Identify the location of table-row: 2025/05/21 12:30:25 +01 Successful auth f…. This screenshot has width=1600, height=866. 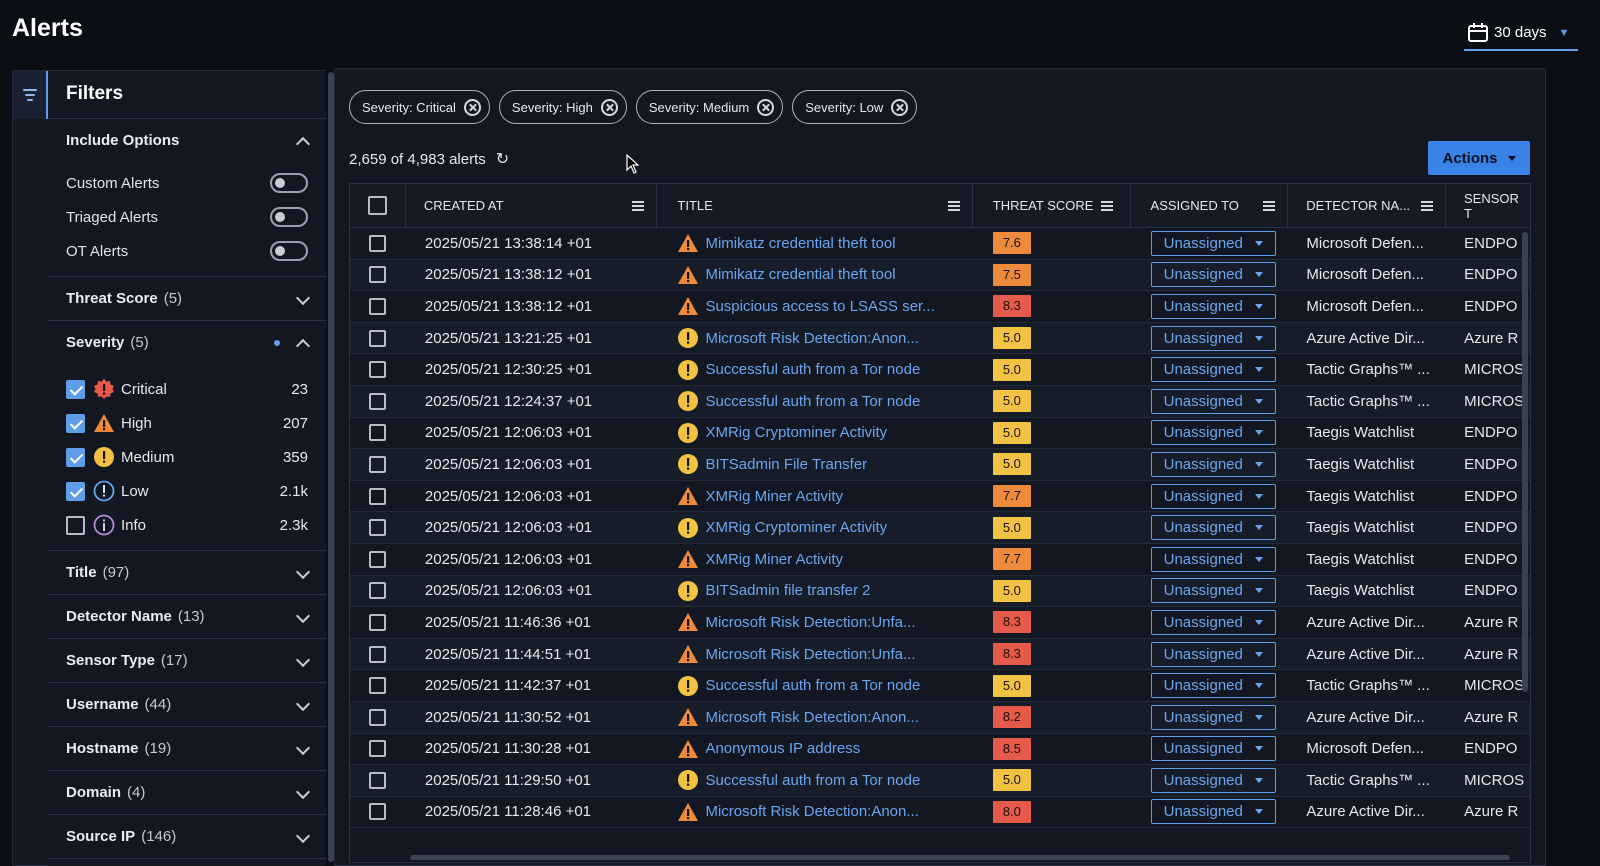
(940, 370).